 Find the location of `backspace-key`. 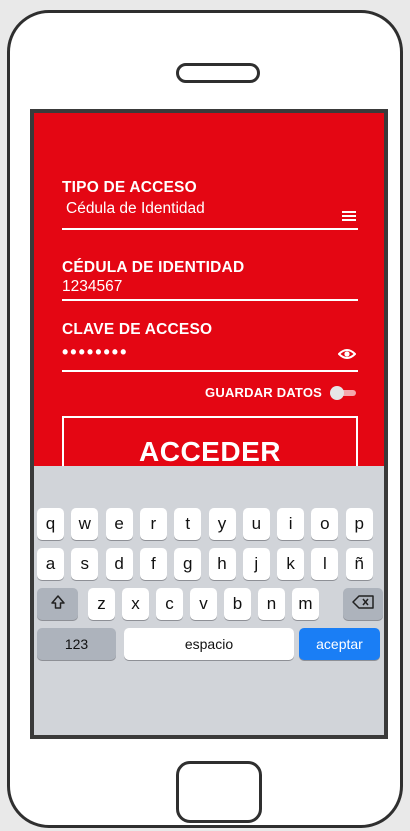

backspace-key is located at coordinates (363, 604).